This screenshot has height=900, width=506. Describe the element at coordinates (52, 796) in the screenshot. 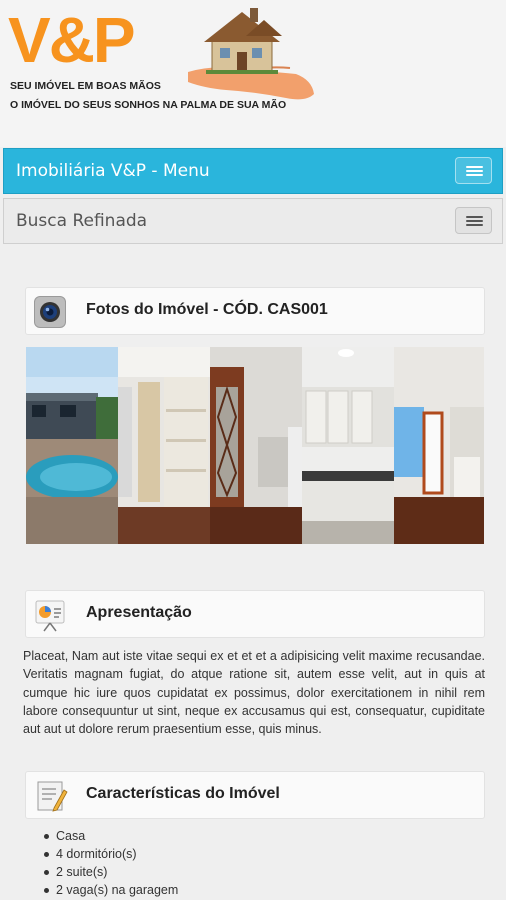

I see `edit-document-icon` at that location.